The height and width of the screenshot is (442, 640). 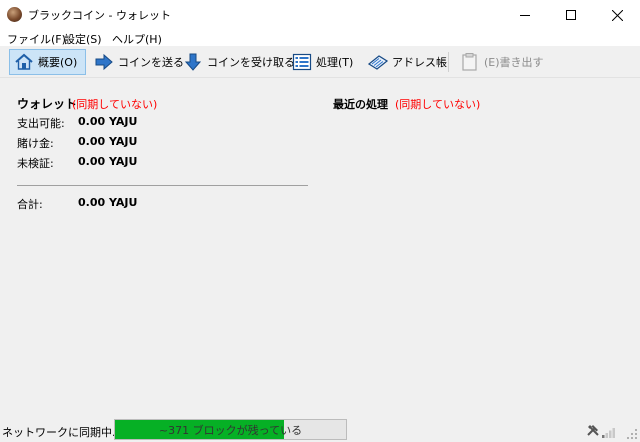 What do you see at coordinates (108, 202) in the screenshot?
I see `total-value: 0.00 YAJU` at bounding box center [108, 202].